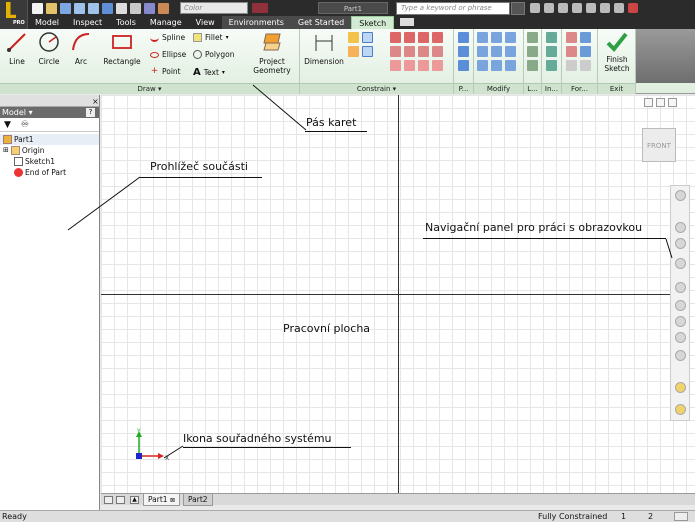  What do you see at coordinates (510, 51) in the screenshot?
I see `stretch-icon` at bounding box center [510, 51].